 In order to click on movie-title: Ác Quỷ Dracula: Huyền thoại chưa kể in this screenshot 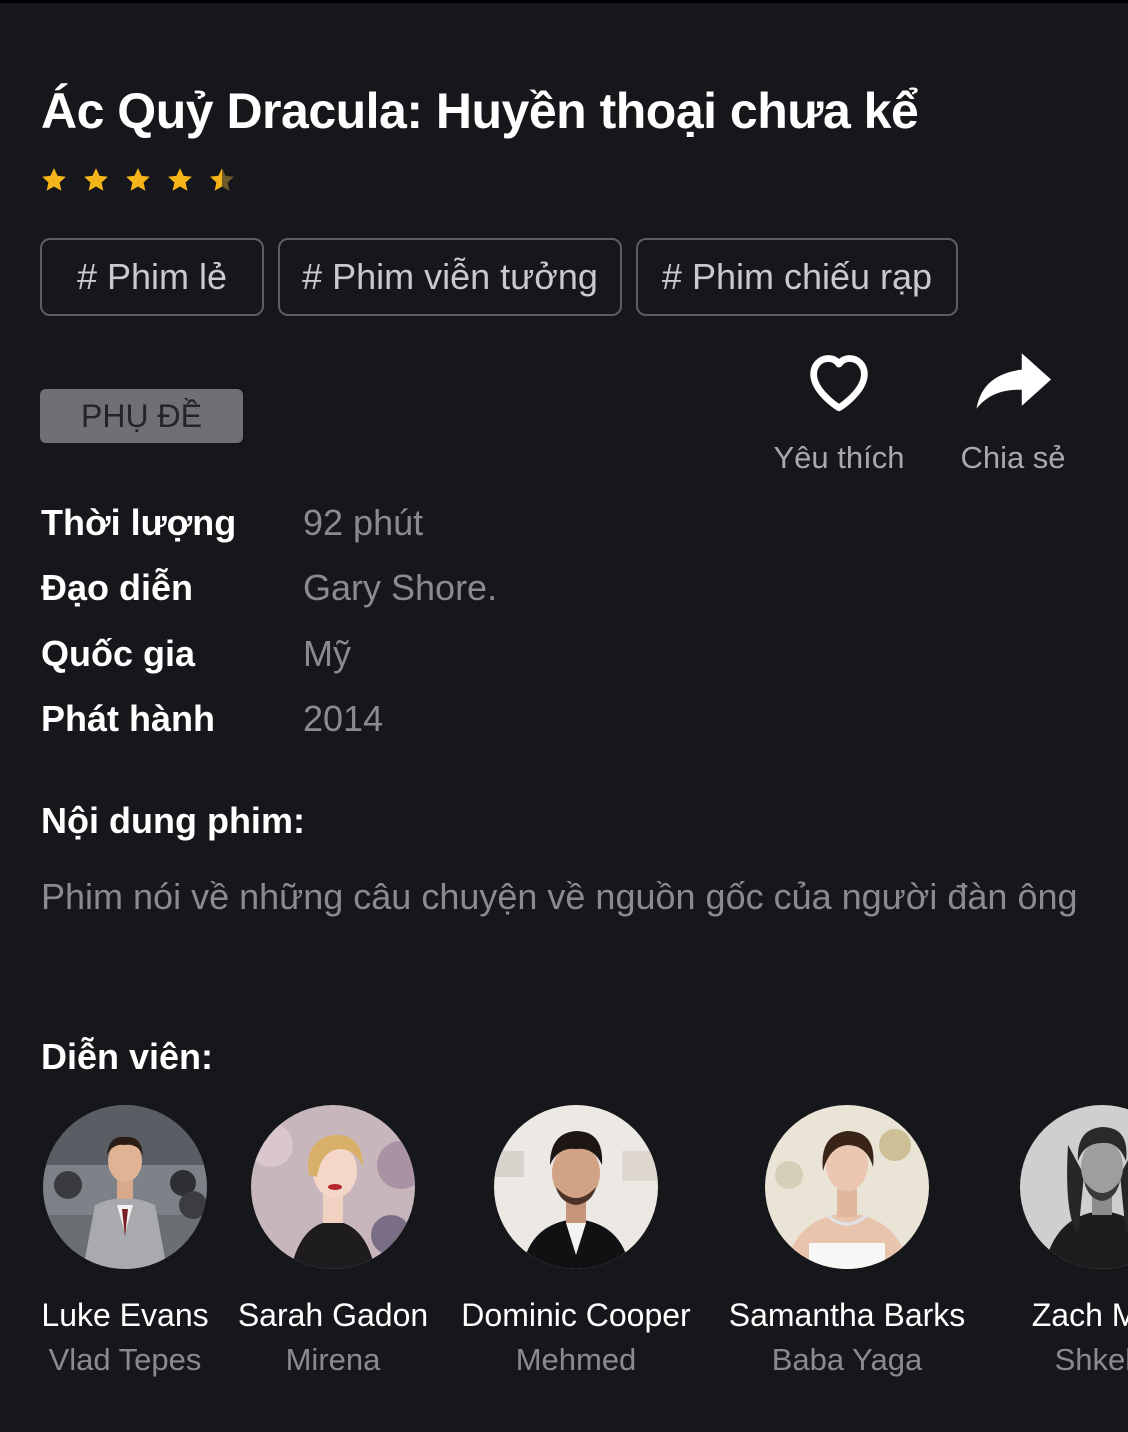, I will do `click(480, 111)`.